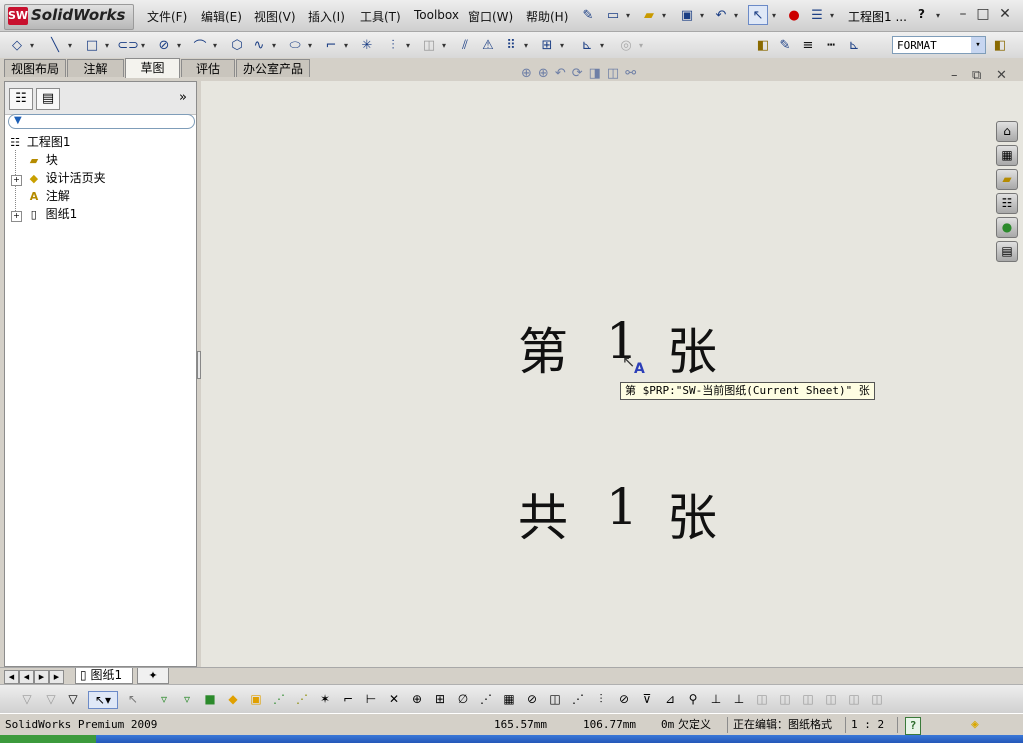 This screenshot has height=743, width=1023. Describe the element at coordinates (647, 699) in the screenshot. I see `filter-dowel-pins-icon: ⊽` at that location.